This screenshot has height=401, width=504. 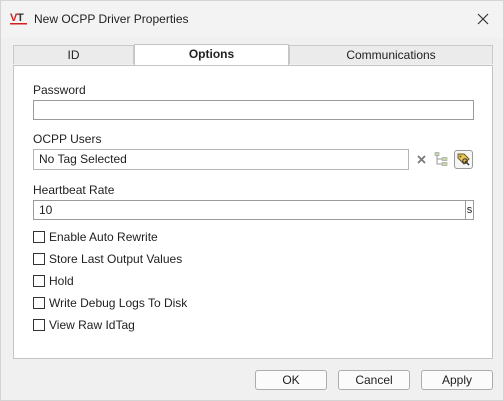 What do you see at coordinates (391, 54) in the screenshot?
I see `tab-communications: Communications` at bounding box center [391, 54].